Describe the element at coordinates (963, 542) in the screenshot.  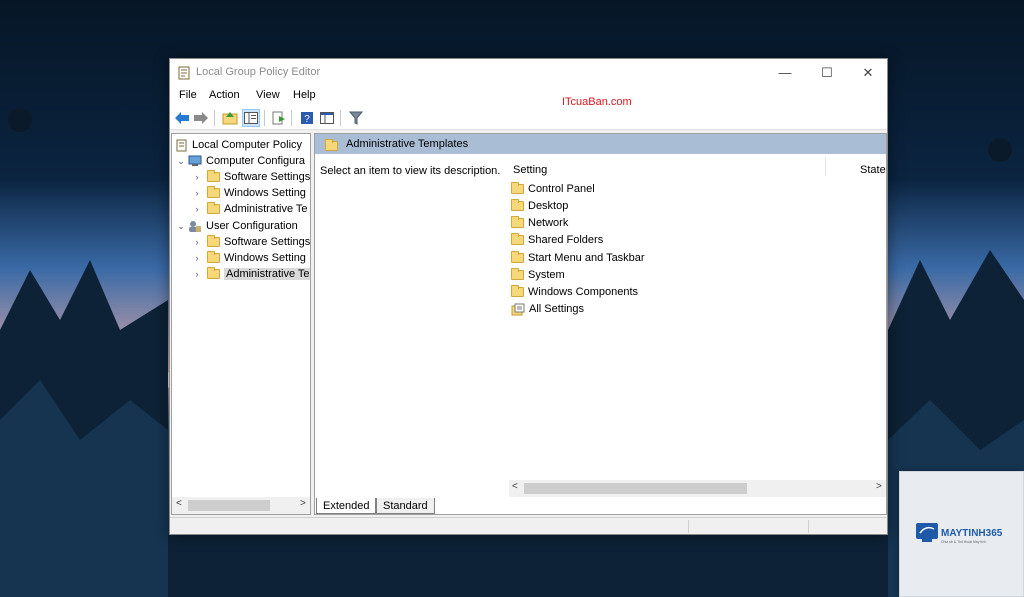
I see `logo-tagline: Chia sẻ & Thủ thuật Máy tính` at that location.